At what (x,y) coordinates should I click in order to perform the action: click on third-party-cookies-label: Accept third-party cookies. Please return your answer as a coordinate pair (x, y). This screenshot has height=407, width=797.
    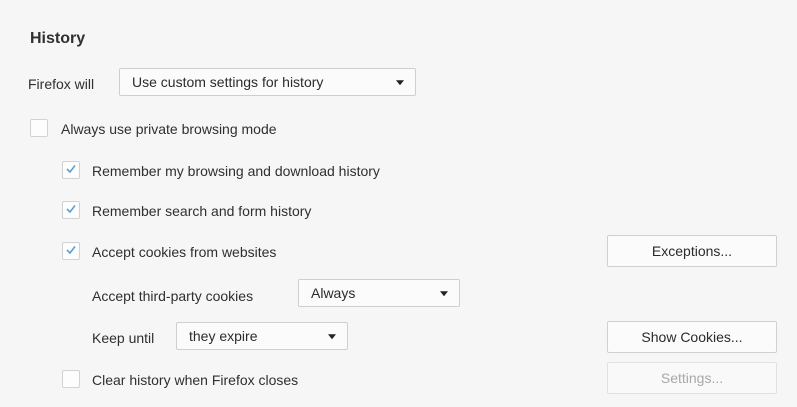
    Looking at the image, I should click on (173, 296).